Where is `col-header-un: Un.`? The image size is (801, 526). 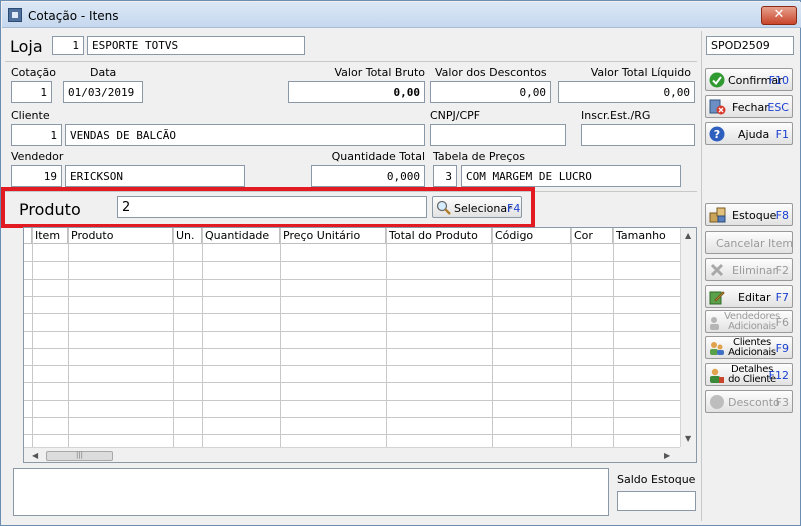 col-header-un: Un. is located at coordinates (187, 236).